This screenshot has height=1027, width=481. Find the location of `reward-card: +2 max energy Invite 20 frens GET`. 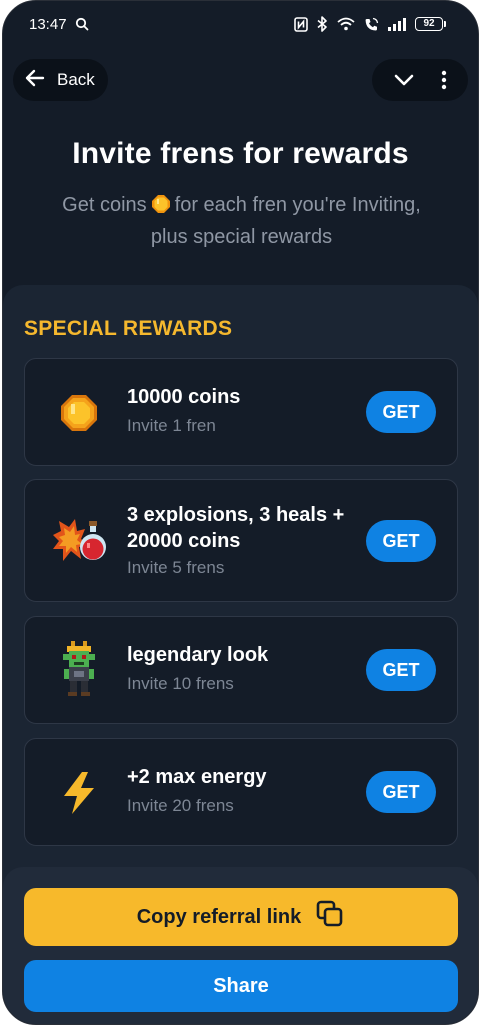

reward-card: +2 max energy Invite 20 frens GET is located at coordinates (241, 792).